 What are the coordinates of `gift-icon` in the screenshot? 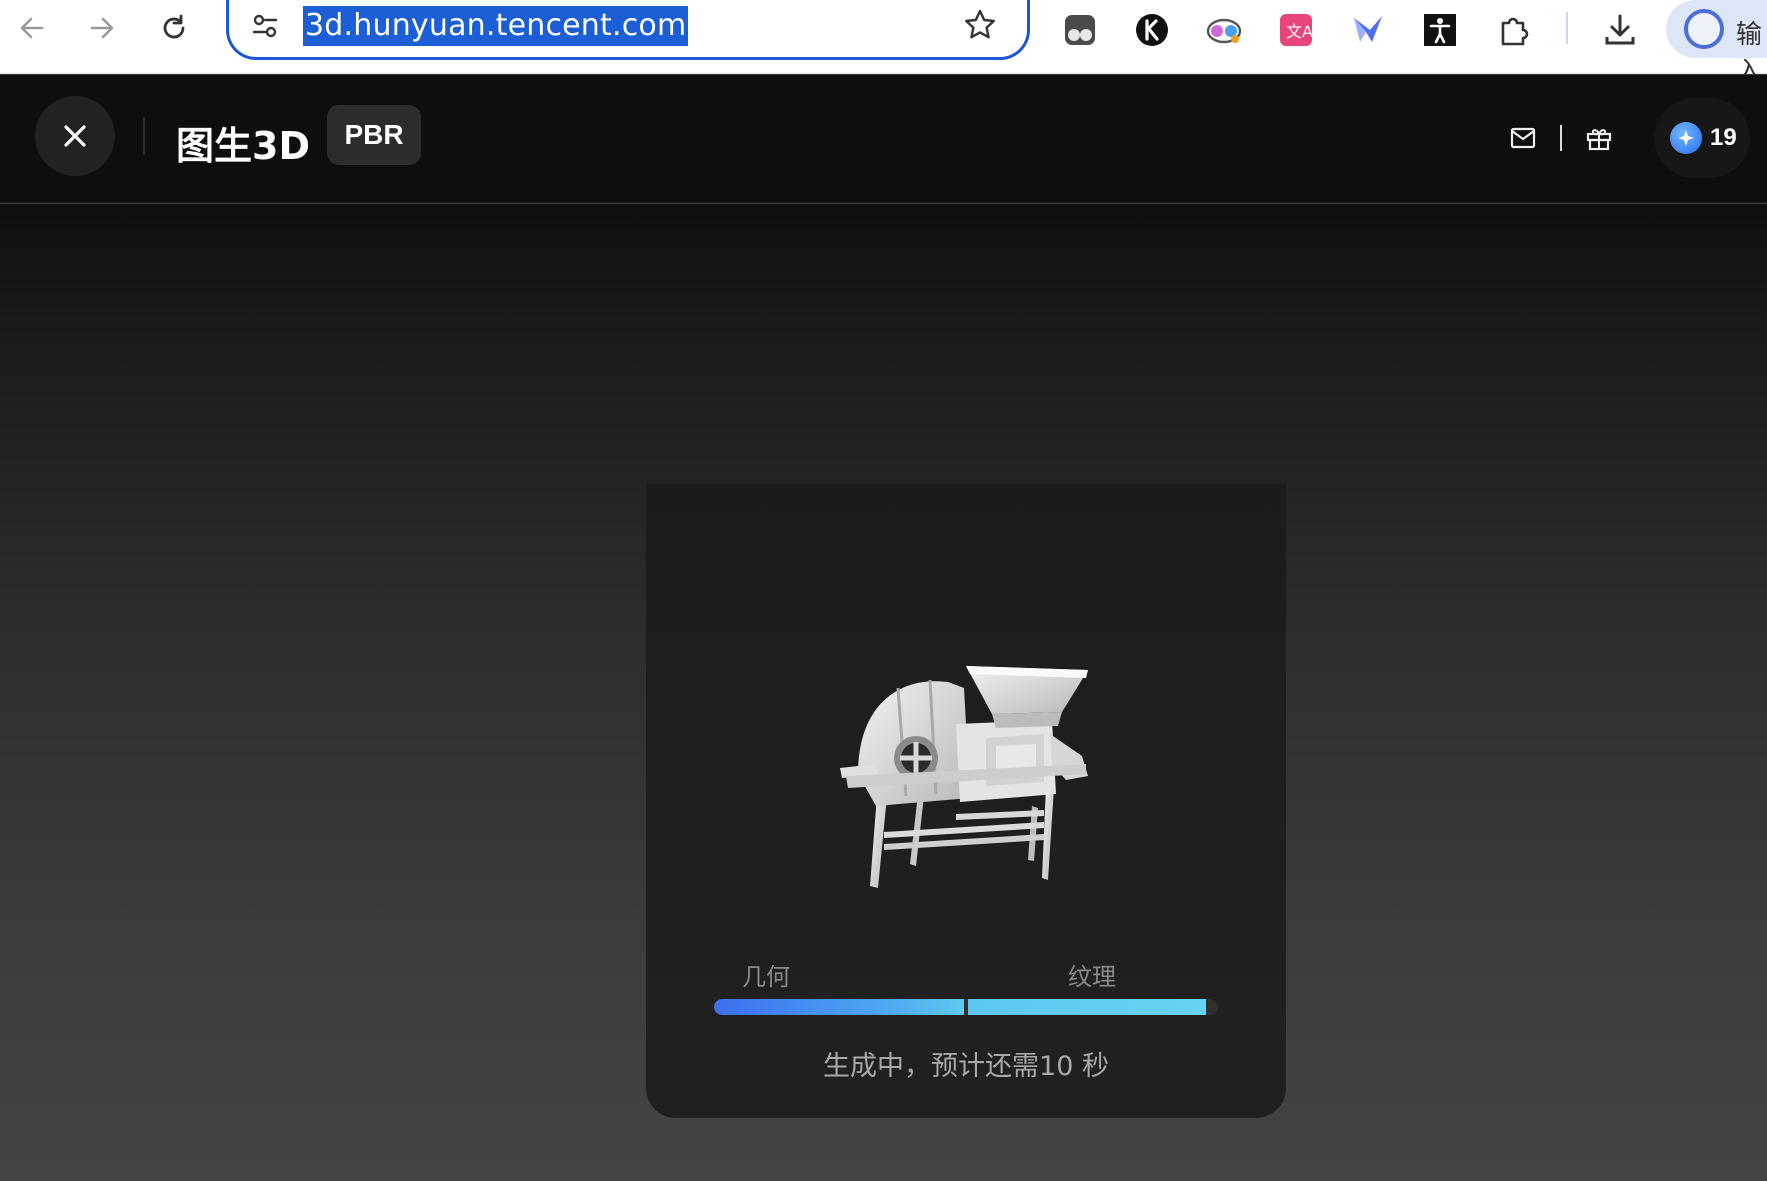 It's located at (1599, 138).